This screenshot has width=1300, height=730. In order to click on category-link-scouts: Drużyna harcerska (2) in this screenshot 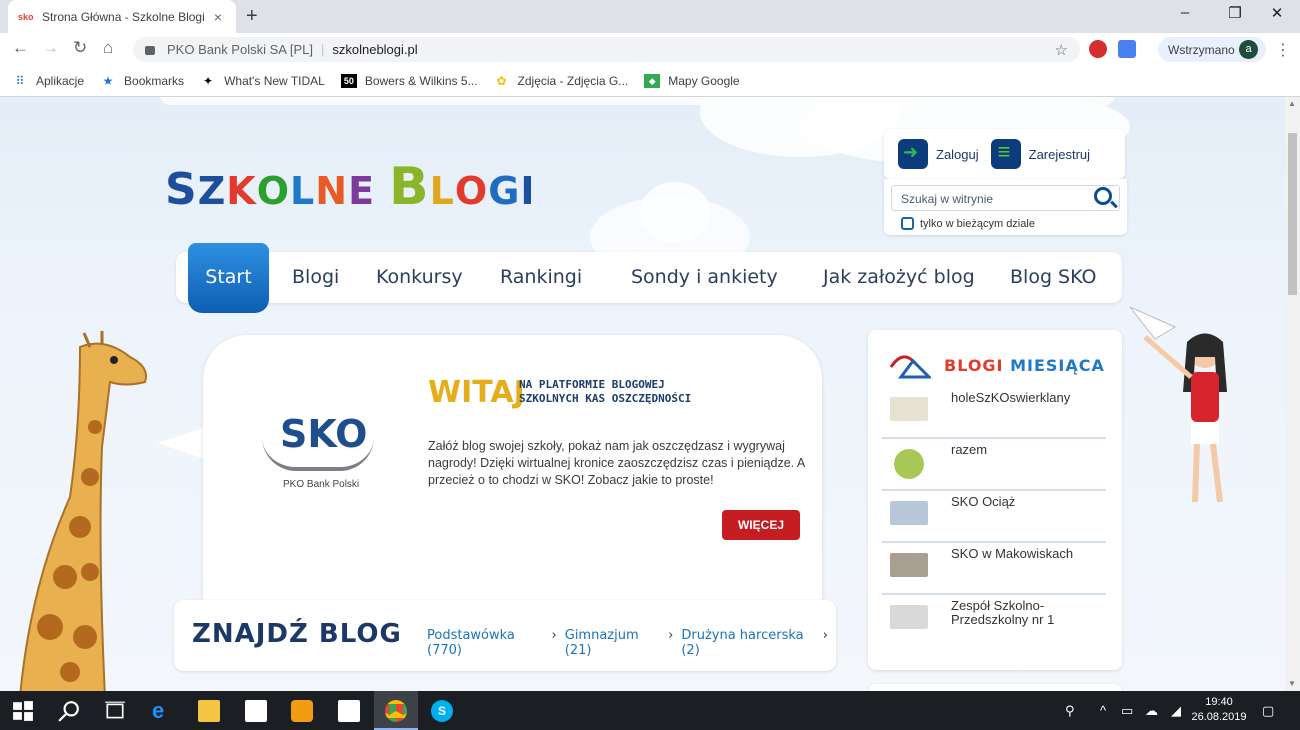, I will do `click(749, 643)`.